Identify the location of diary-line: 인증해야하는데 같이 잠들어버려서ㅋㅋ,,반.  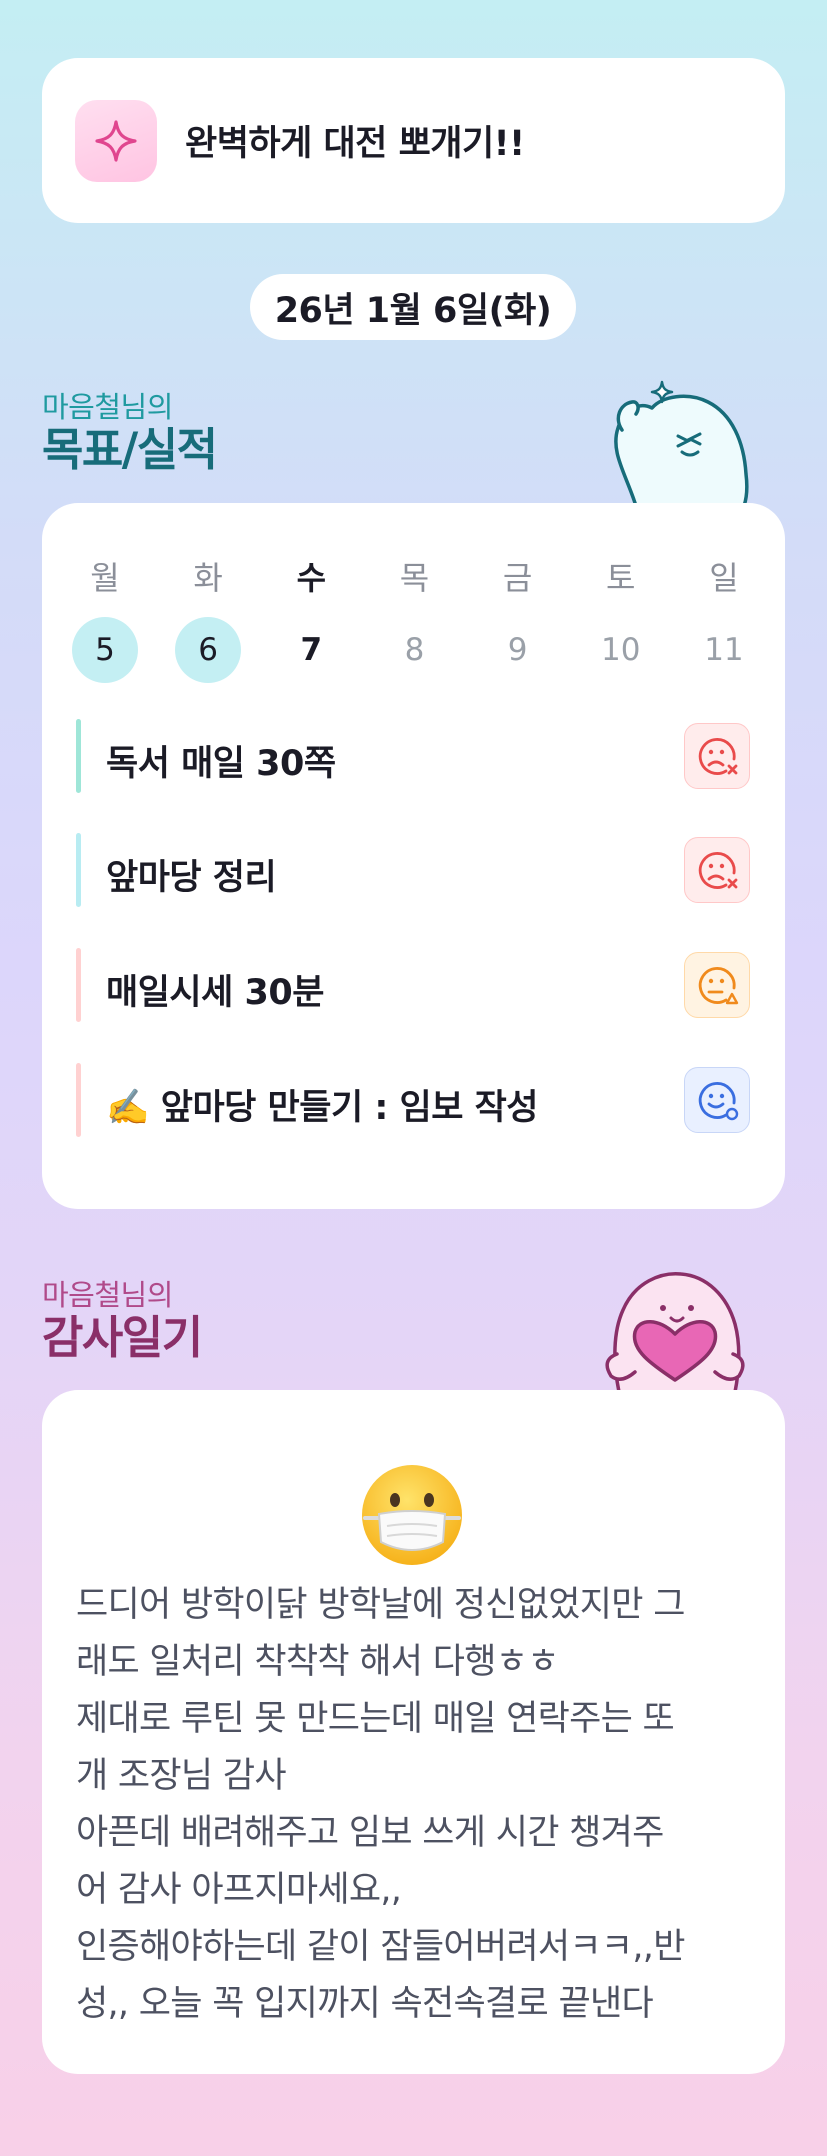
(380, 1947).